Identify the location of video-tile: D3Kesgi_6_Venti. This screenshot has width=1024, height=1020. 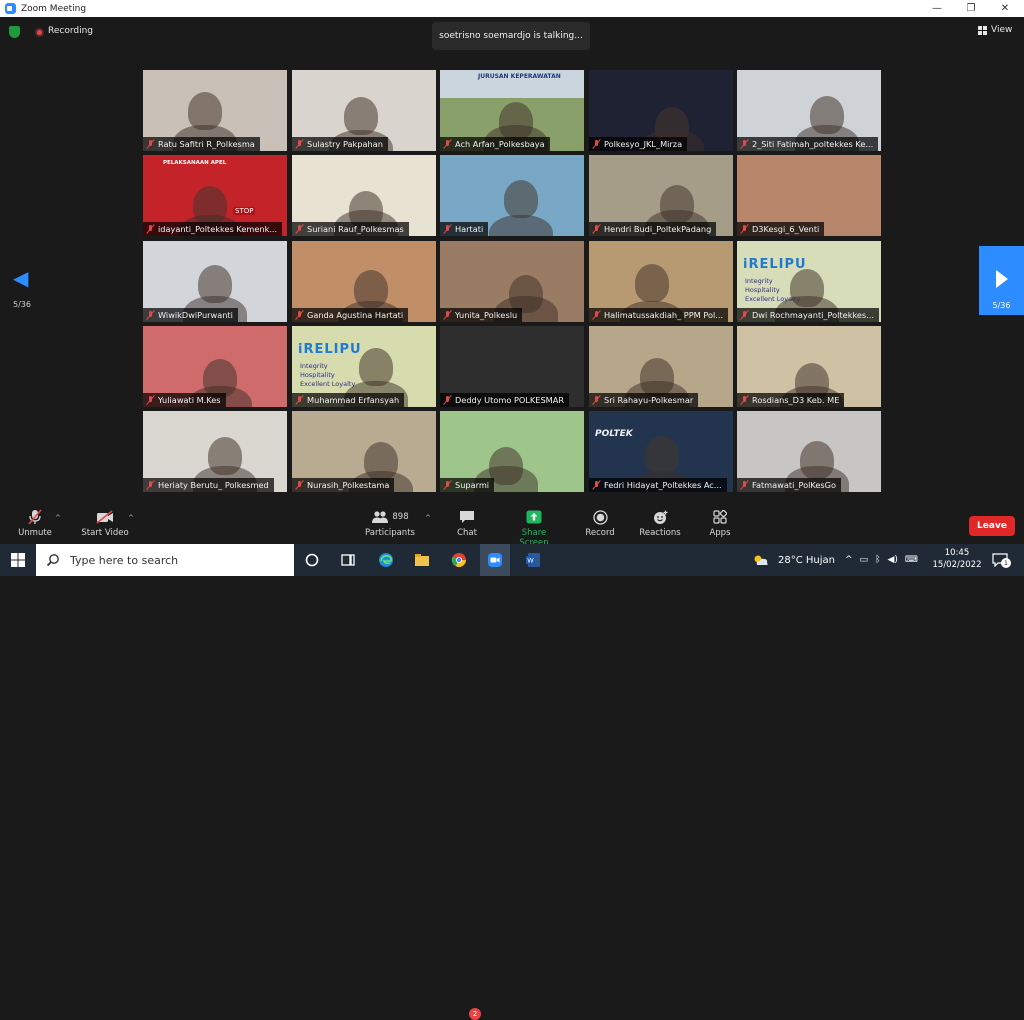
(809, 195).